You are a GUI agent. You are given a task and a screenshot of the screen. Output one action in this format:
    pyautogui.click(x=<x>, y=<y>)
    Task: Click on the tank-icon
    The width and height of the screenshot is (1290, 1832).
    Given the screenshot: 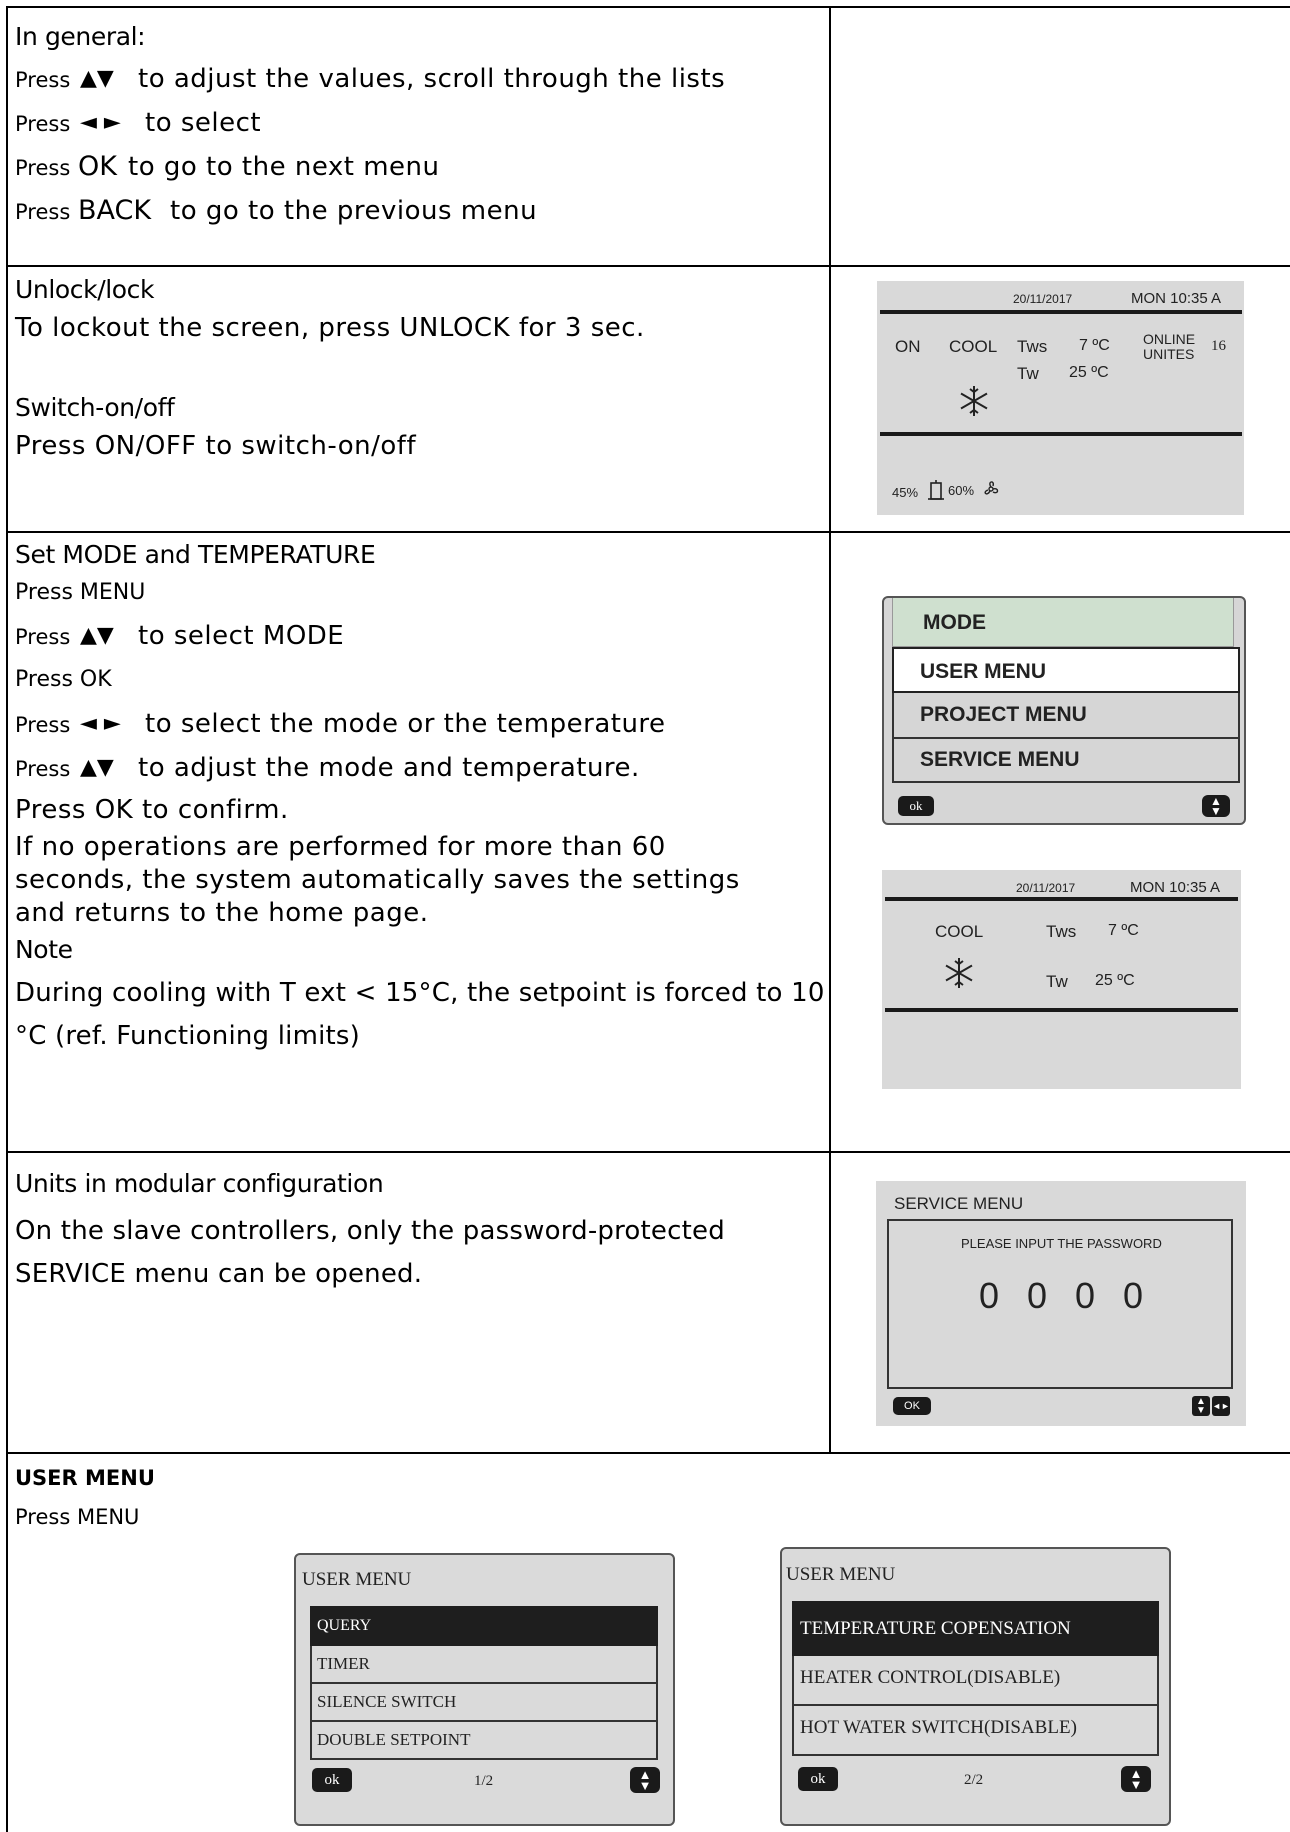 What is the action you would take?
    pyautogui.click(x=936, y=490)
    